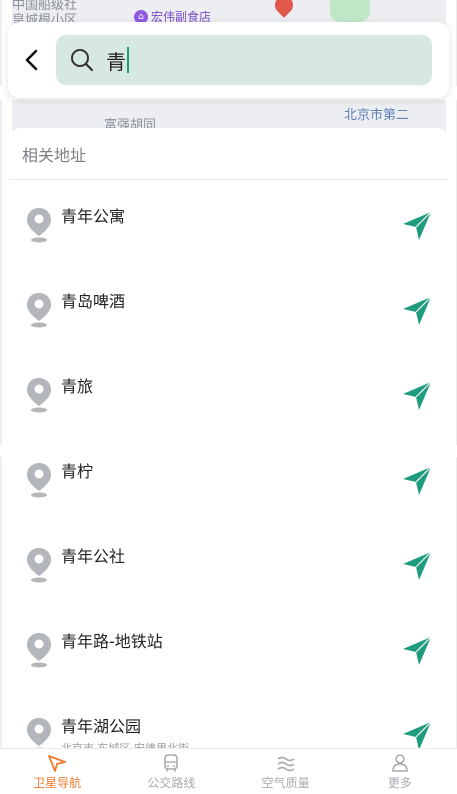 The width and height of the screenshot is (457, 794). What do you see at coordinates (286, 771) in the screenshot?
I see `tab-air-quality: 空气质量` at bounding box center [286, 771].